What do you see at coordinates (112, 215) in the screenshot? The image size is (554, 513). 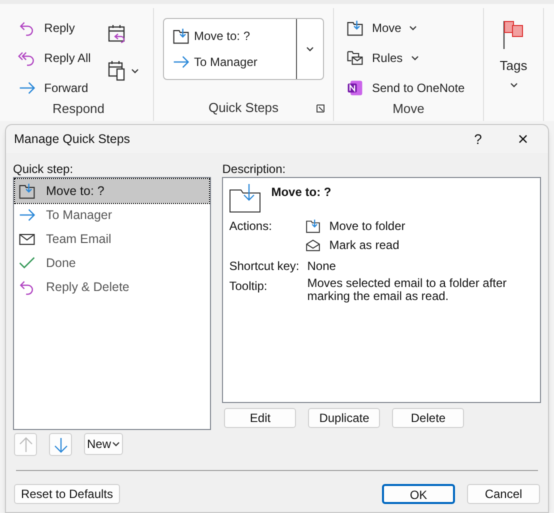 I see `quick-step-item: To Manager` at bounding box center [112, 215].